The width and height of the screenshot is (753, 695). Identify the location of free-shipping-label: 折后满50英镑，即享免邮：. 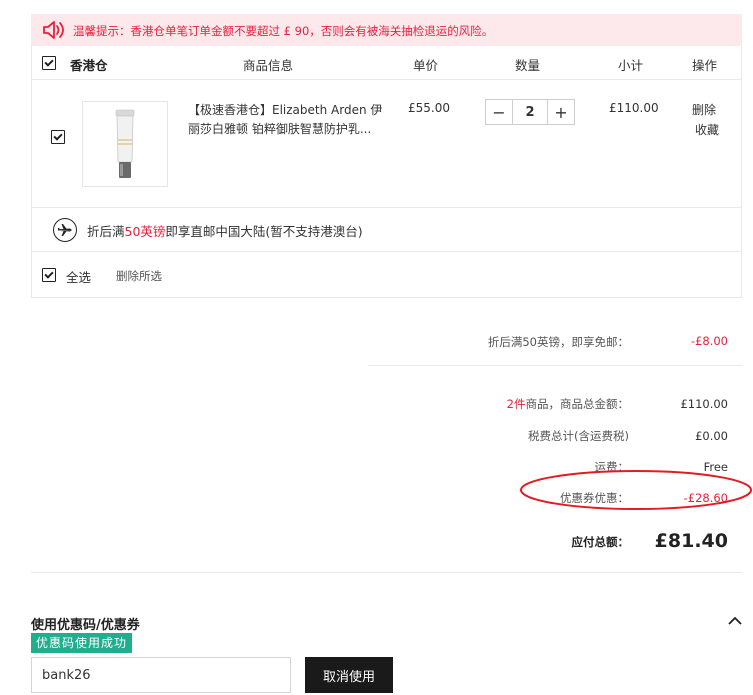
(558, 342).